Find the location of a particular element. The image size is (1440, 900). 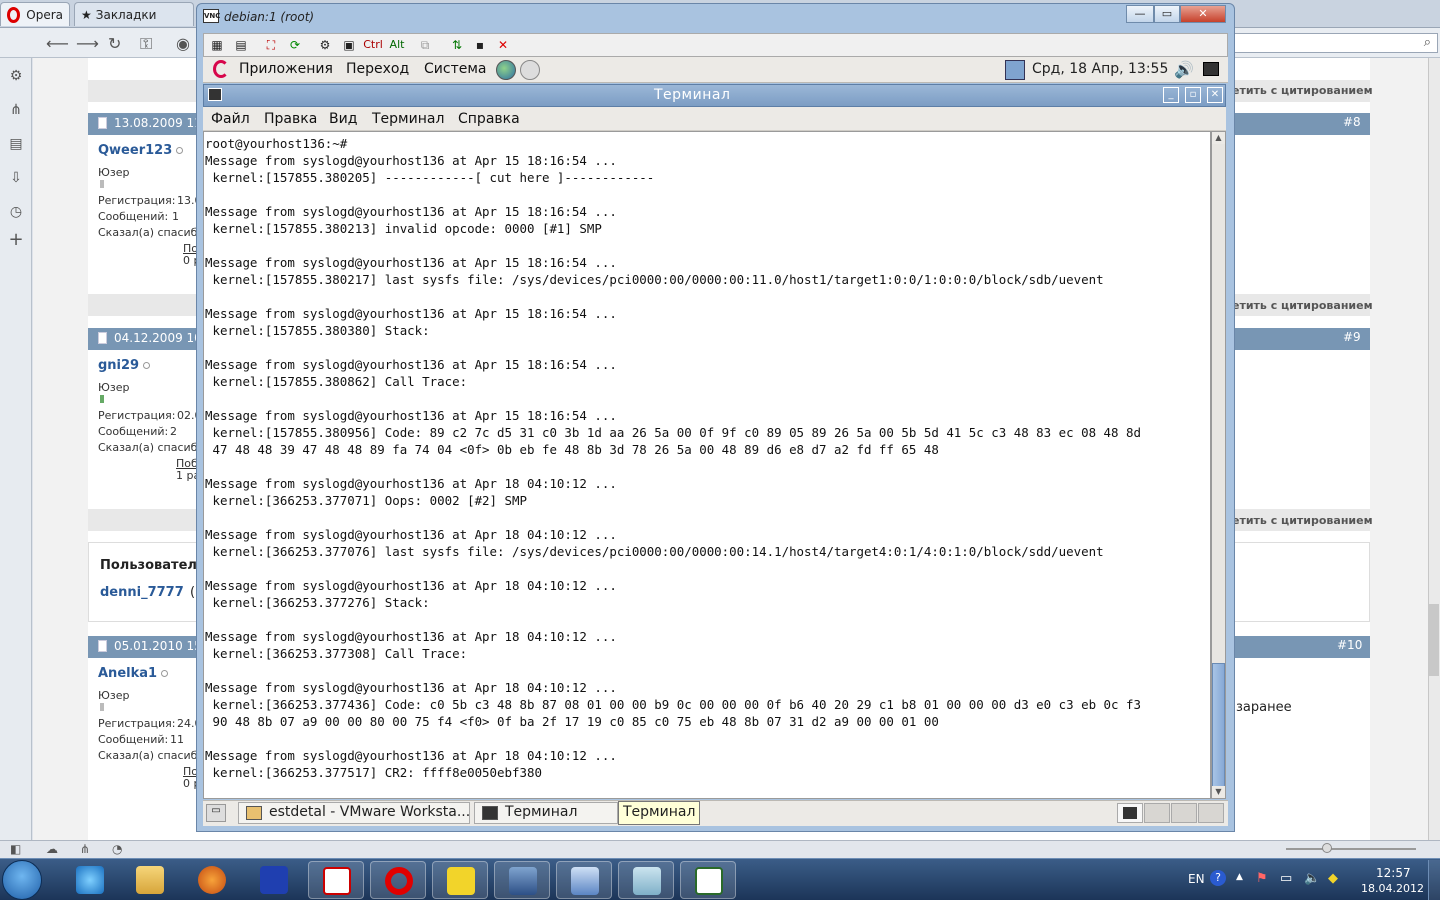

tray-expand-icon: ▲ is located at coordinates (1239, 877).